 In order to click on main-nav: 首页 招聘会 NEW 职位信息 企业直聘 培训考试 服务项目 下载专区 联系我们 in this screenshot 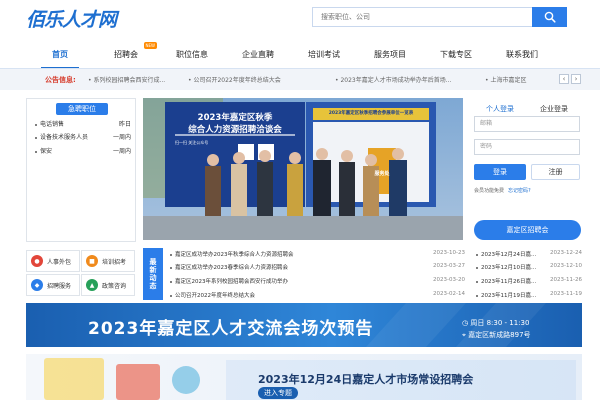, I will do `click(300, 55)`.